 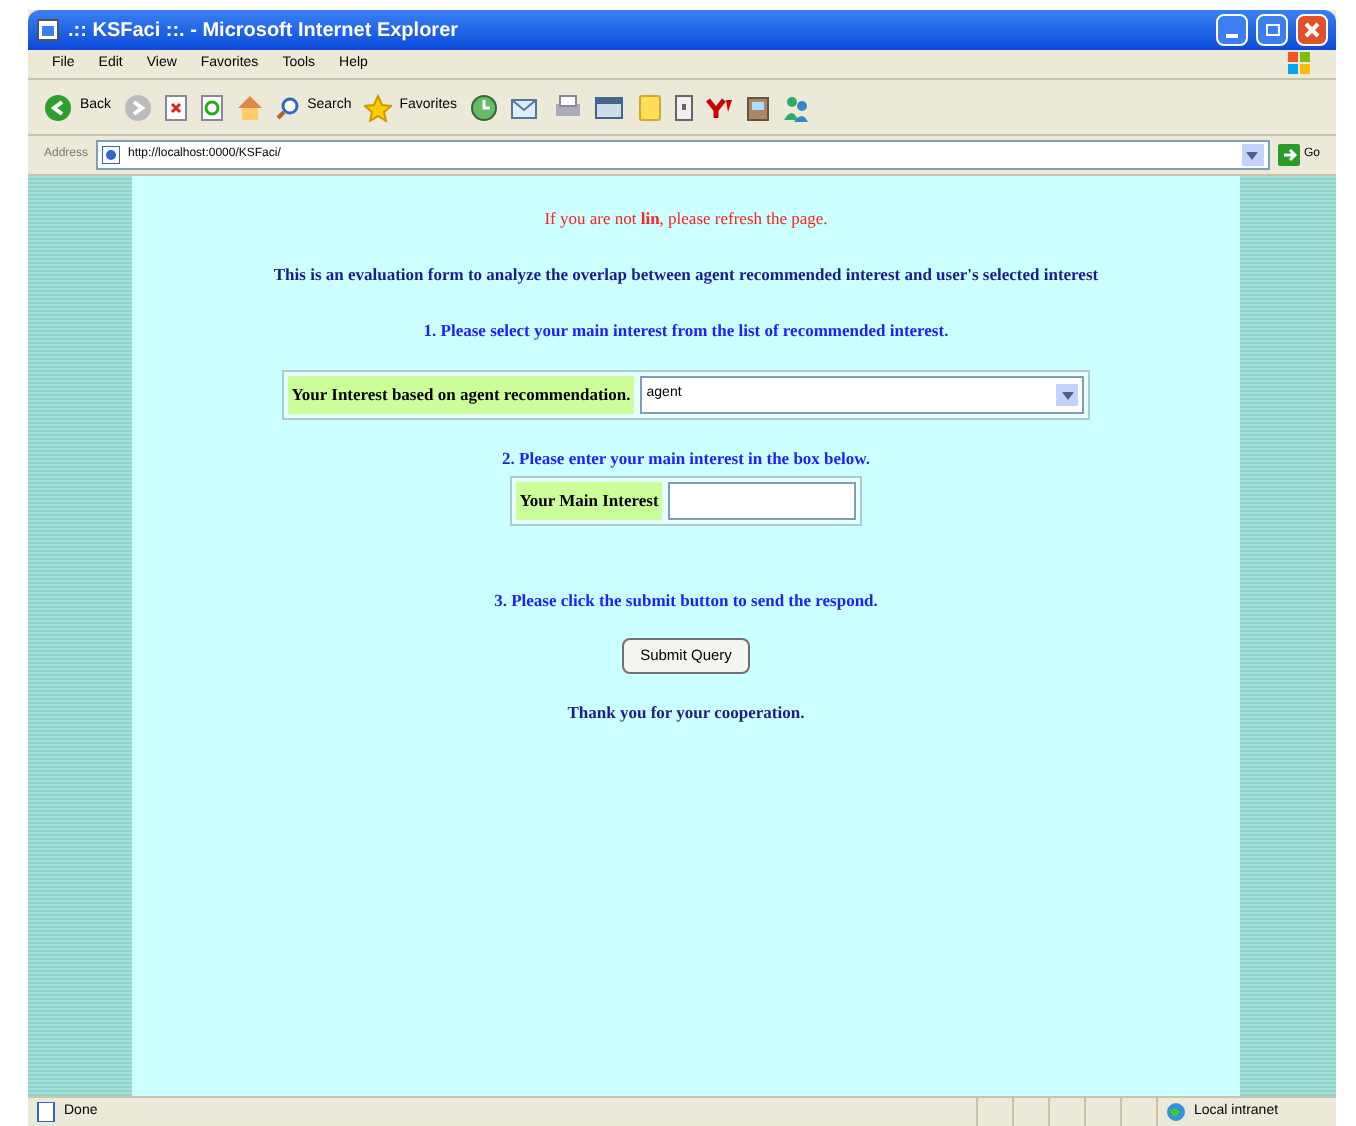 What do you see at coordinates (686, 330) in the screenshot?
I see `step-text: 1. Please select your main interest from the list of recommended interest.` at bounding box center [686, 330].